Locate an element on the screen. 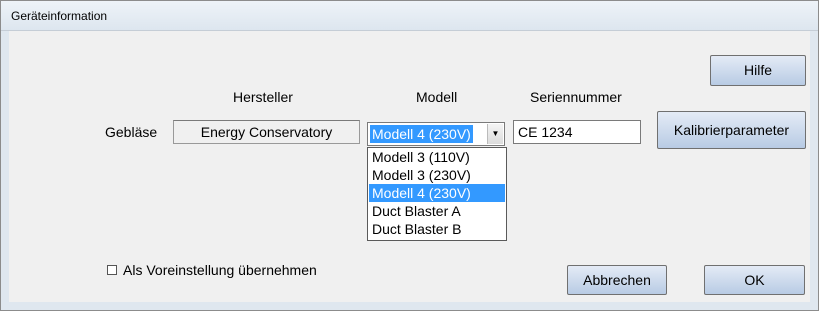 This screenshot has height=311, width=819. window-frame-bottom is located at coordinates (409, 306).